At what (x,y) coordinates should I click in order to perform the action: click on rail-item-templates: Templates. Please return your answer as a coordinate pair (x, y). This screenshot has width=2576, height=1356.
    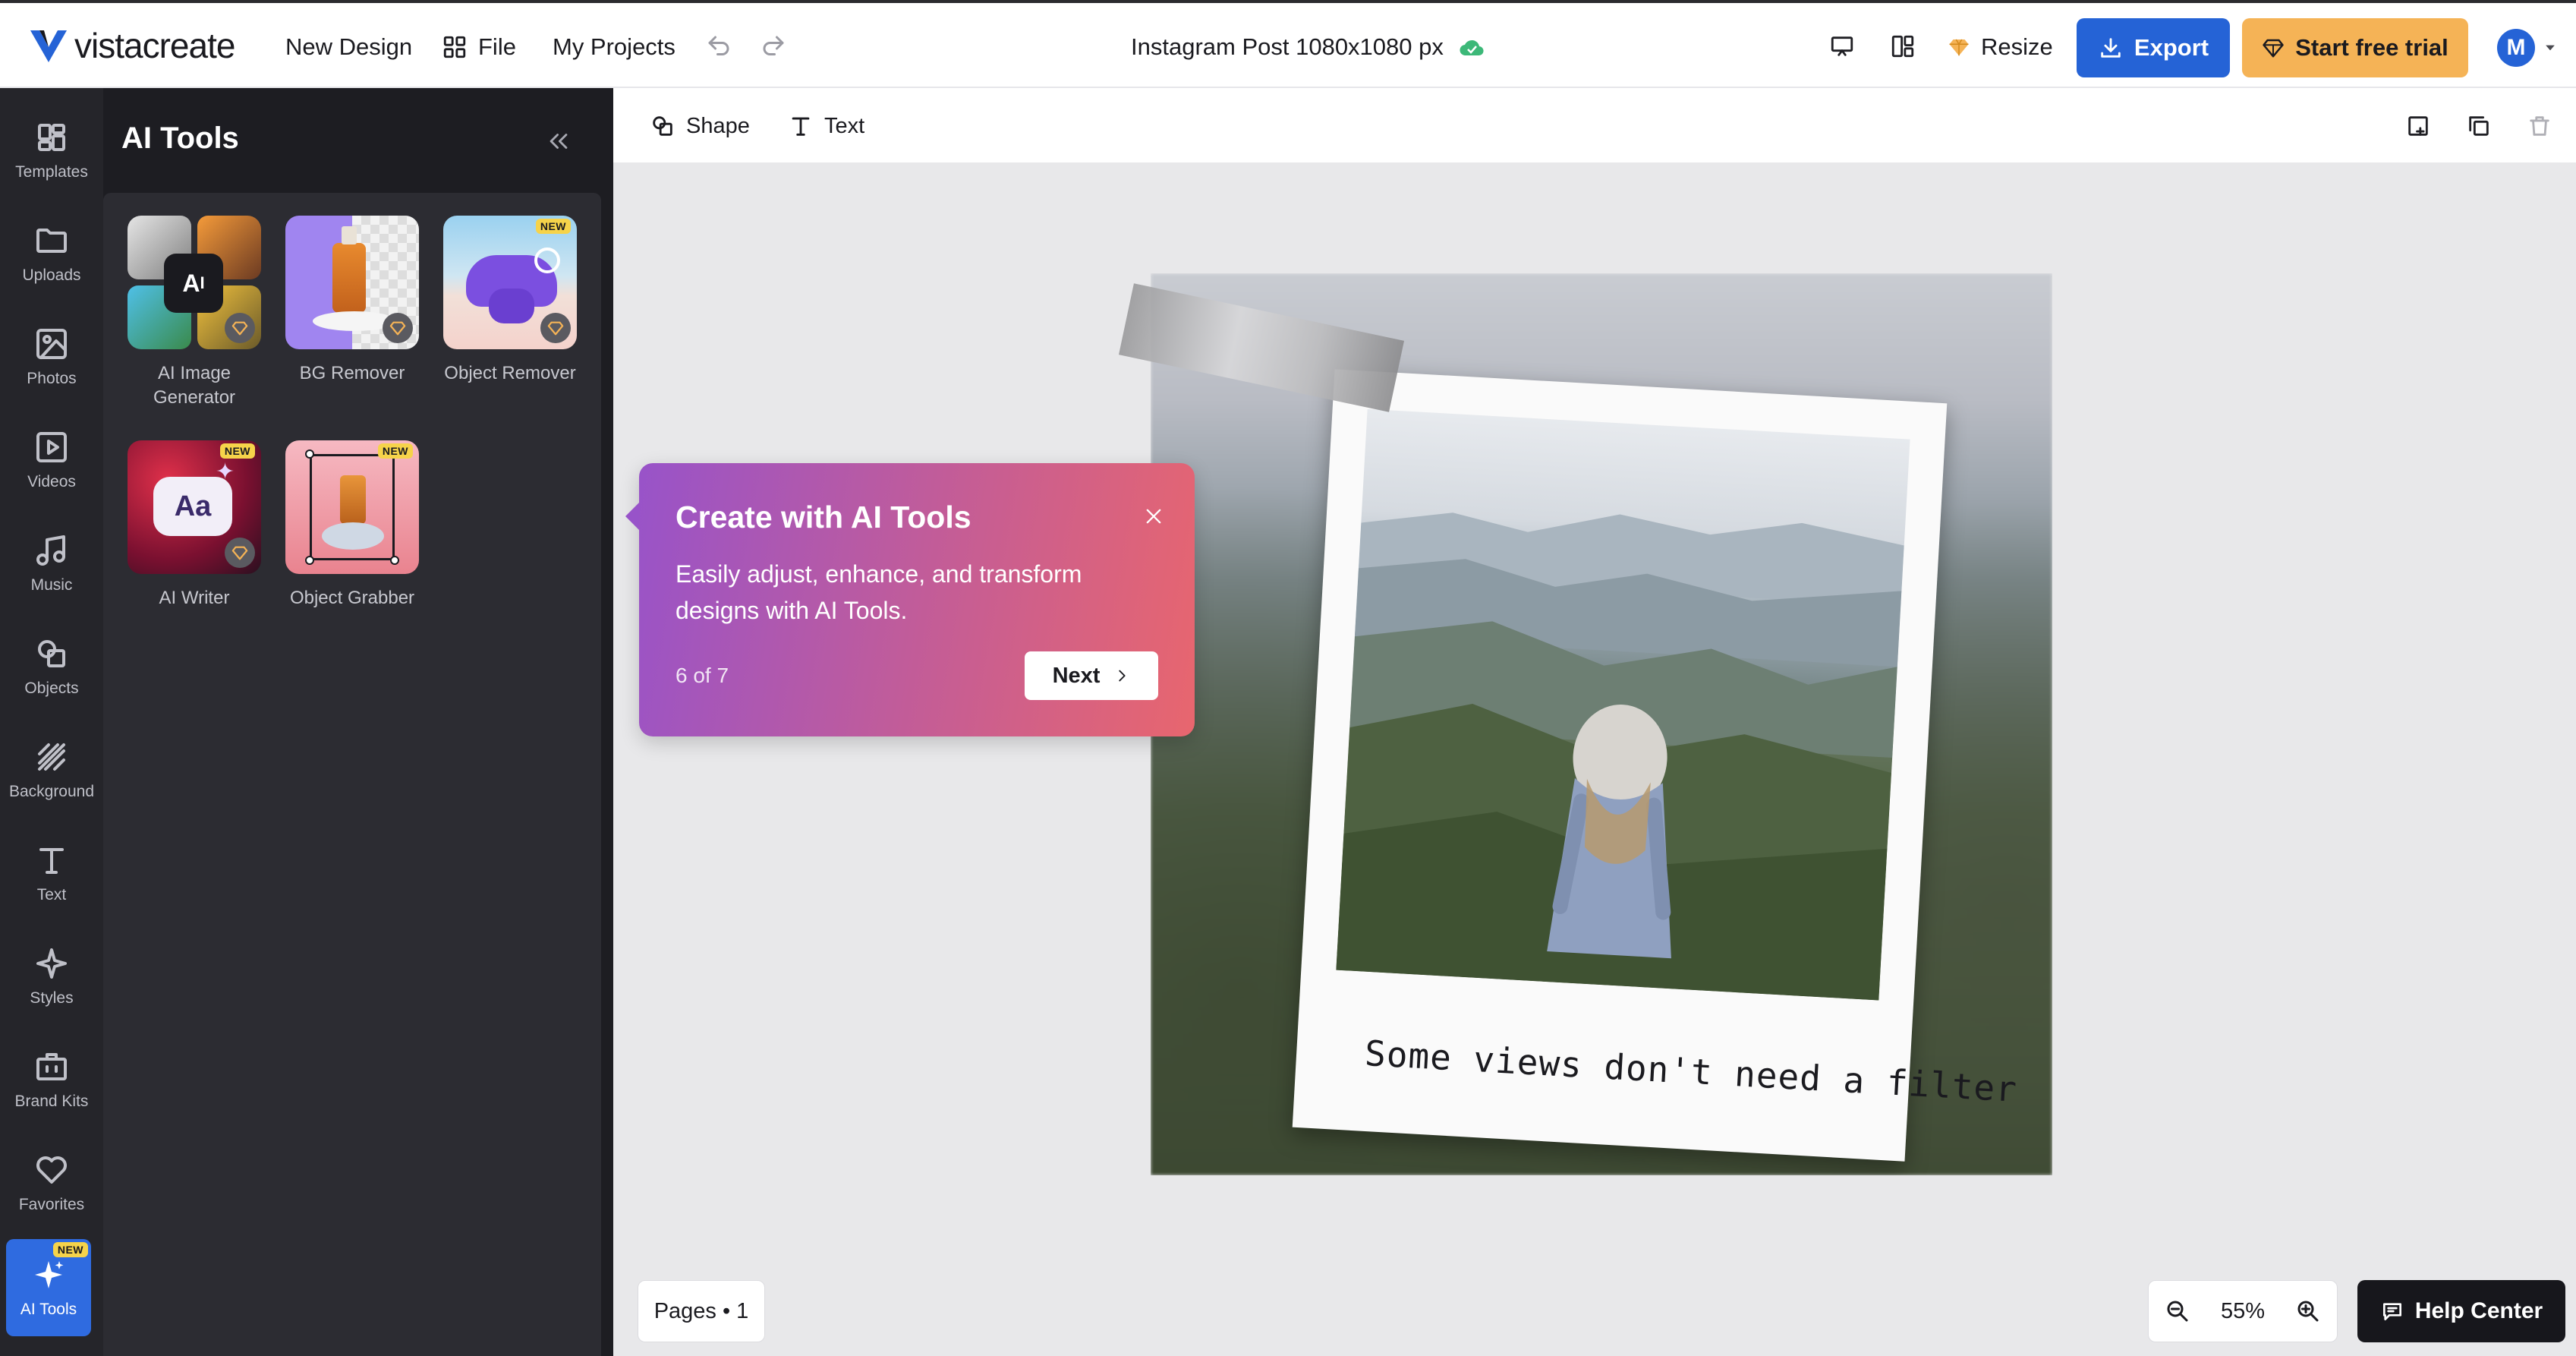
    Looking at the image, I should click on (51, 151).